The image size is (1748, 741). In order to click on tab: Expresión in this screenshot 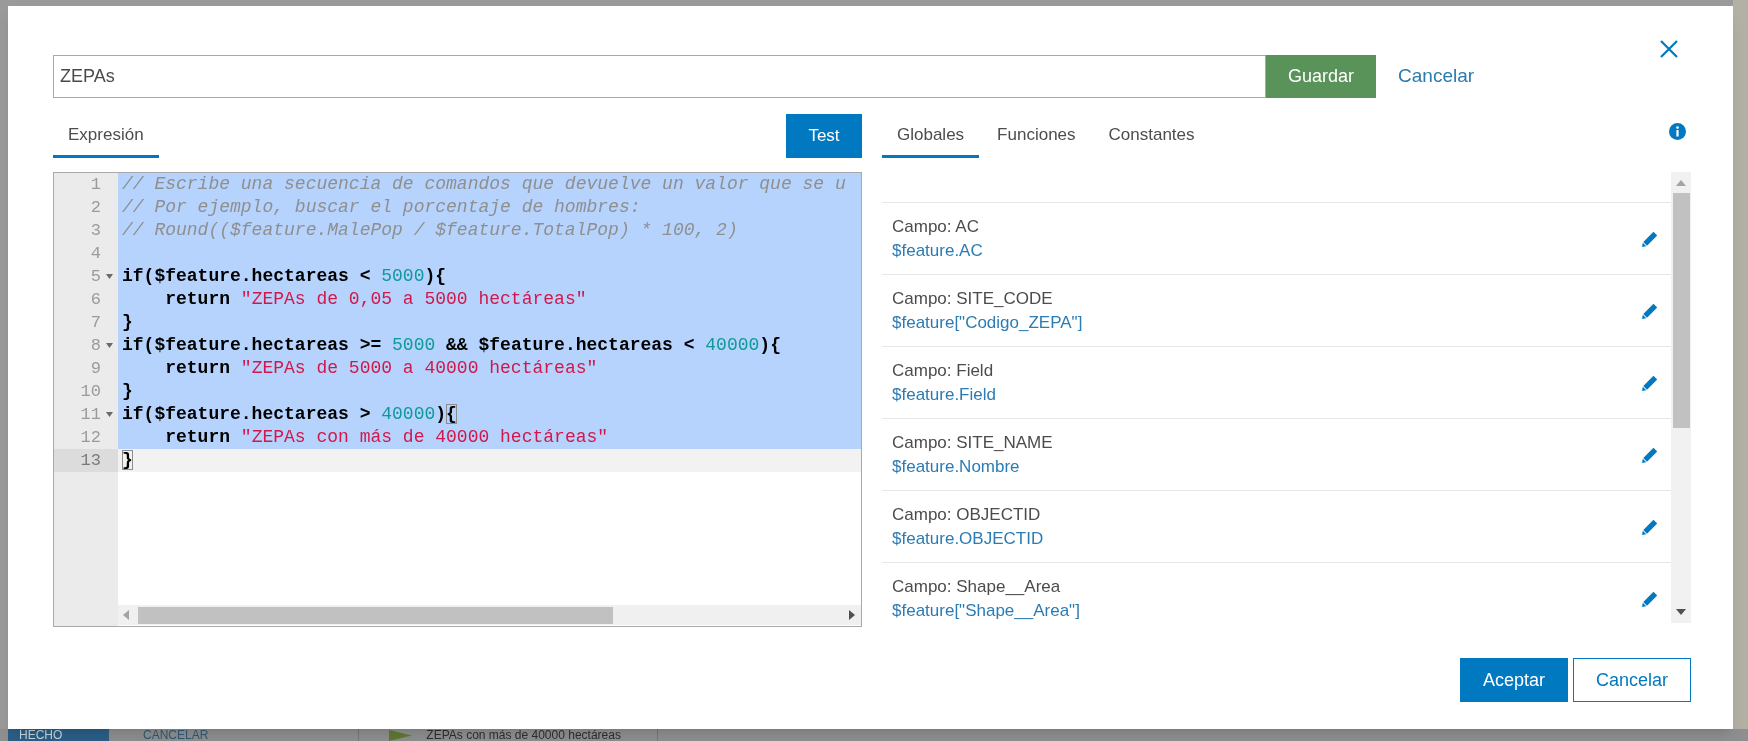, I will do `click(106, 136)`.